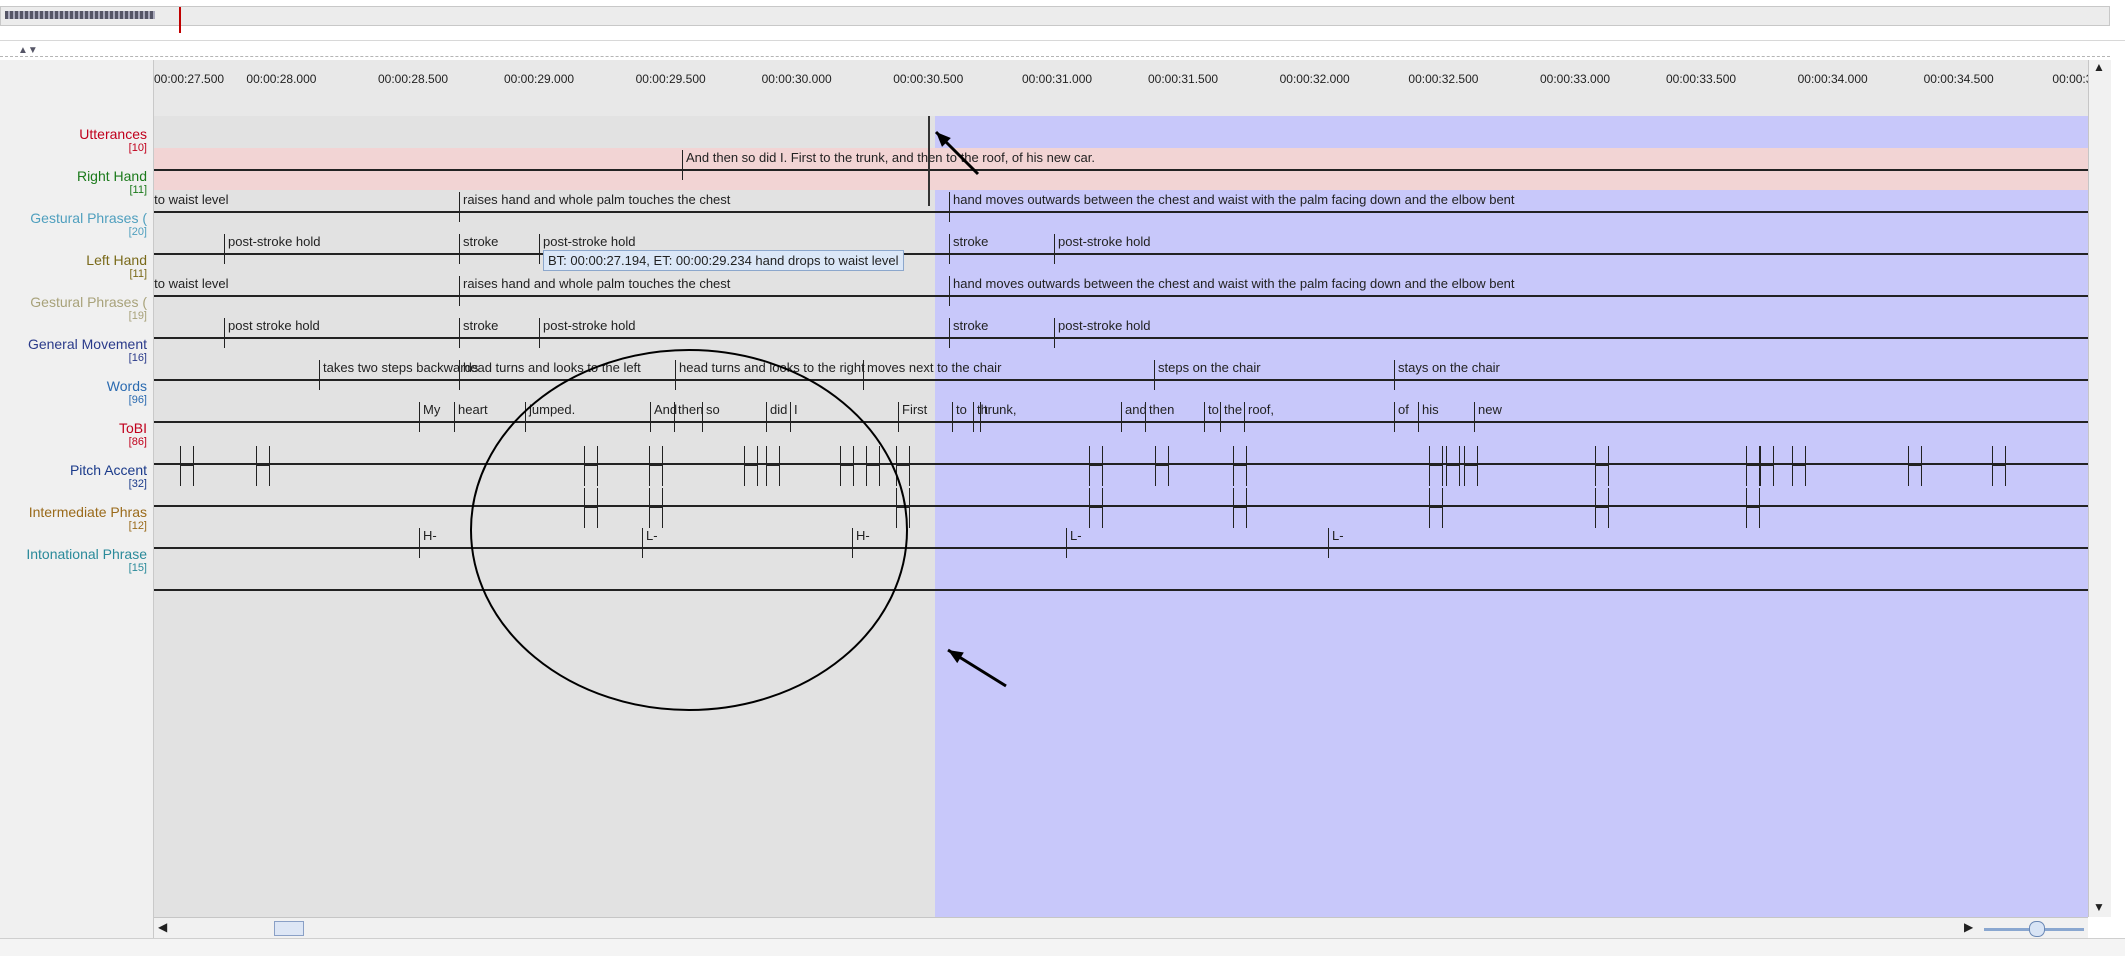 The image size is (2125, 956). What do you see at coordinates (180, 20) in the screenshot?
I see `overview-cursor` at bounding box center [180, 20].